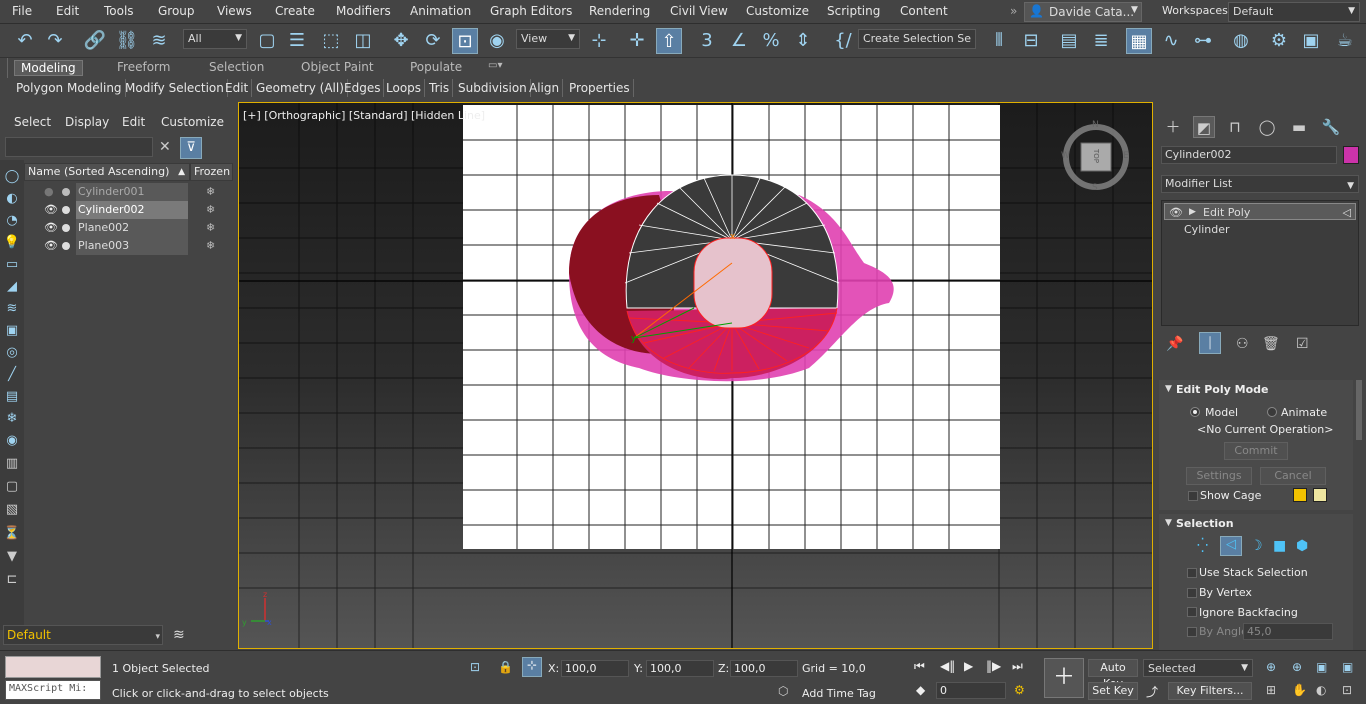 The width and height of the screenshot is (1366, 704). What do you see at coordinates (132, 210) in the screenshot?
I see `object-name: Cylinder002` at bounding box center [132, 210].